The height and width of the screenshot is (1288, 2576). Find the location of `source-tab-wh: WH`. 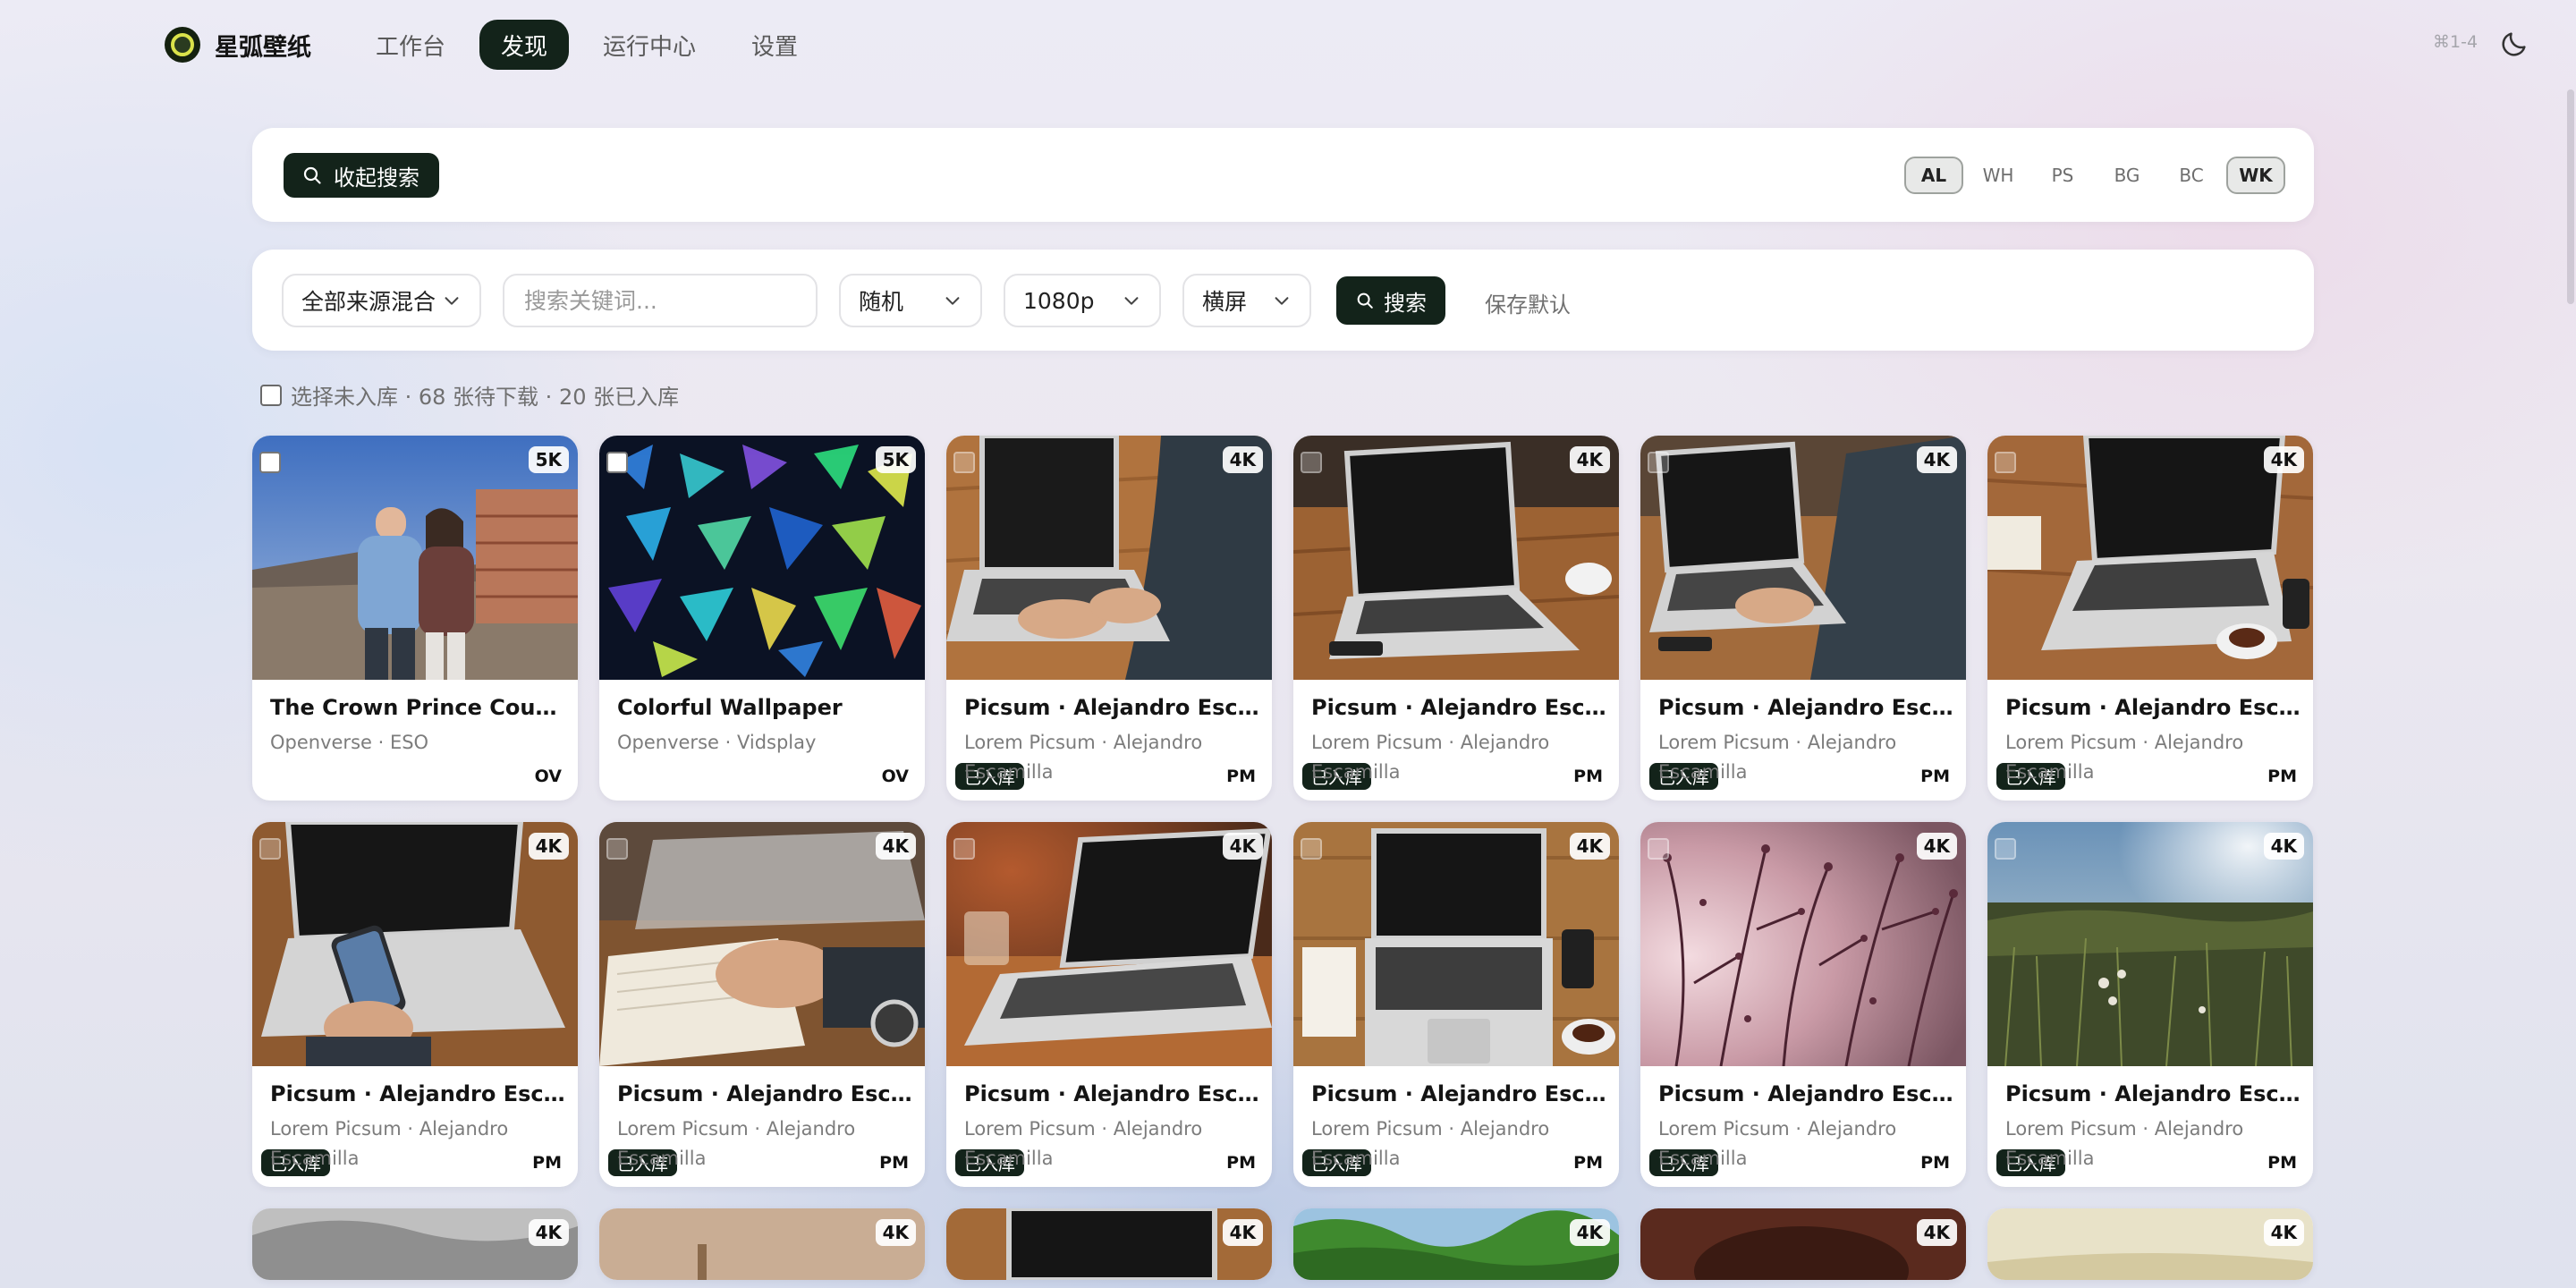

source-tab-wh: WH is located at coordinates (1998, 175).